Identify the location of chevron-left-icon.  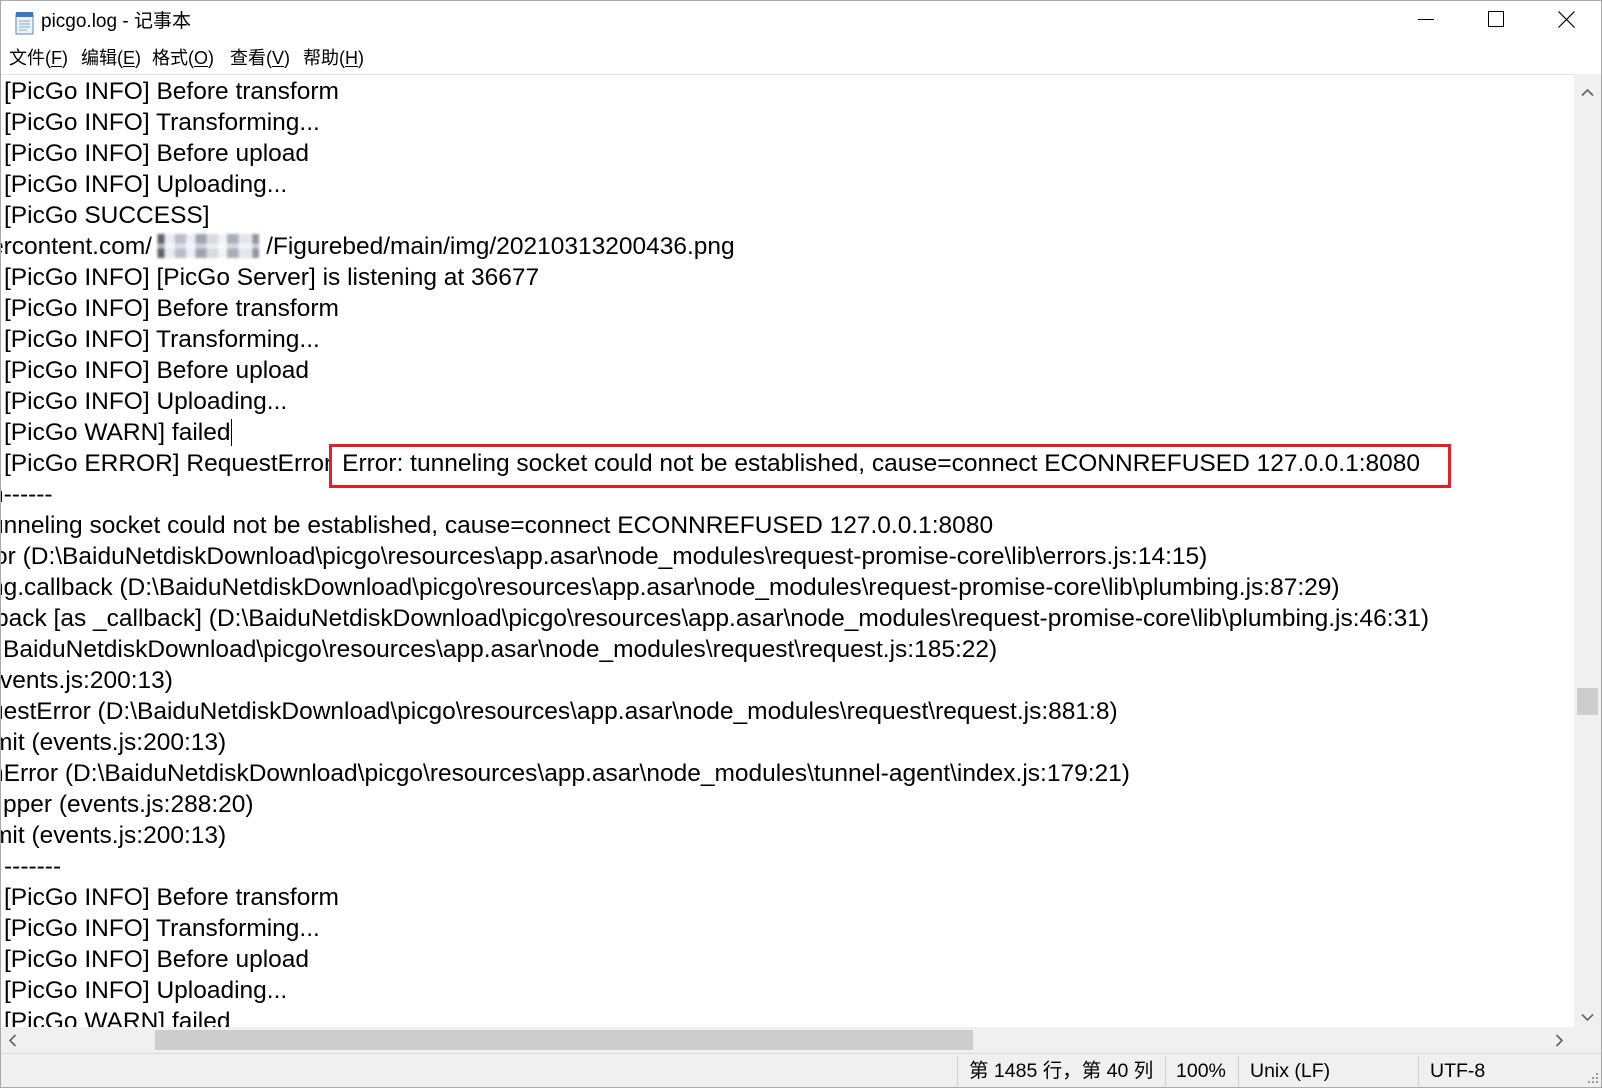
(12, 1040).